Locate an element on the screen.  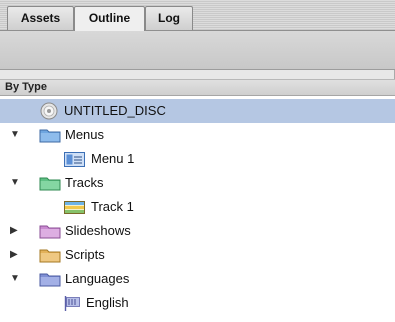
tree-item-menu-1: Menu 1 is located at coordinates (197, 159).